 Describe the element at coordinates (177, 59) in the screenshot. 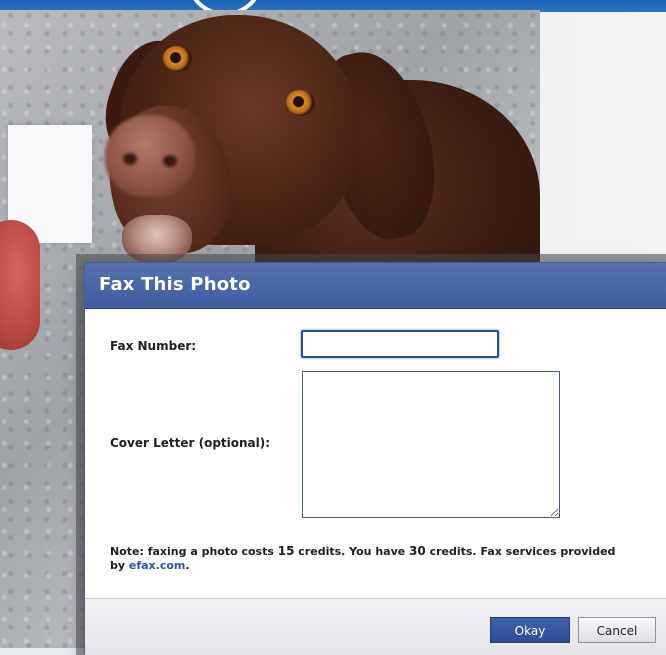

I see `dog-eye-left` at that location.